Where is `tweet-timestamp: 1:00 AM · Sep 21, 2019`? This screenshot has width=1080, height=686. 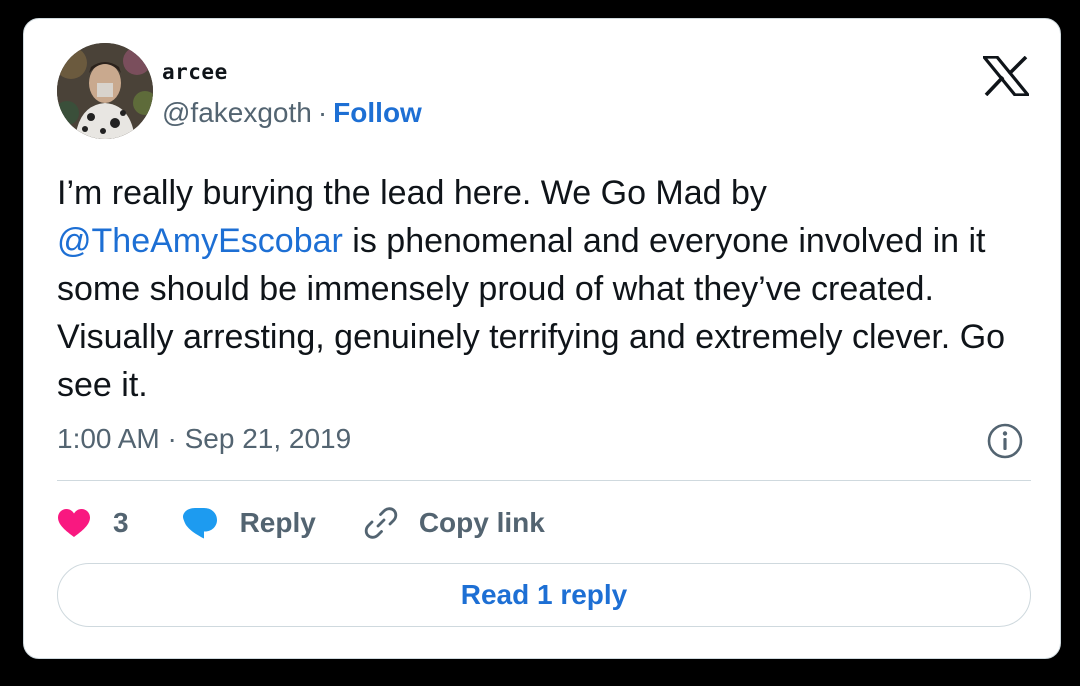 tweet-timestamp: 1:00 AM · Sep 21, 2019 is located at coordinates (204, 439).